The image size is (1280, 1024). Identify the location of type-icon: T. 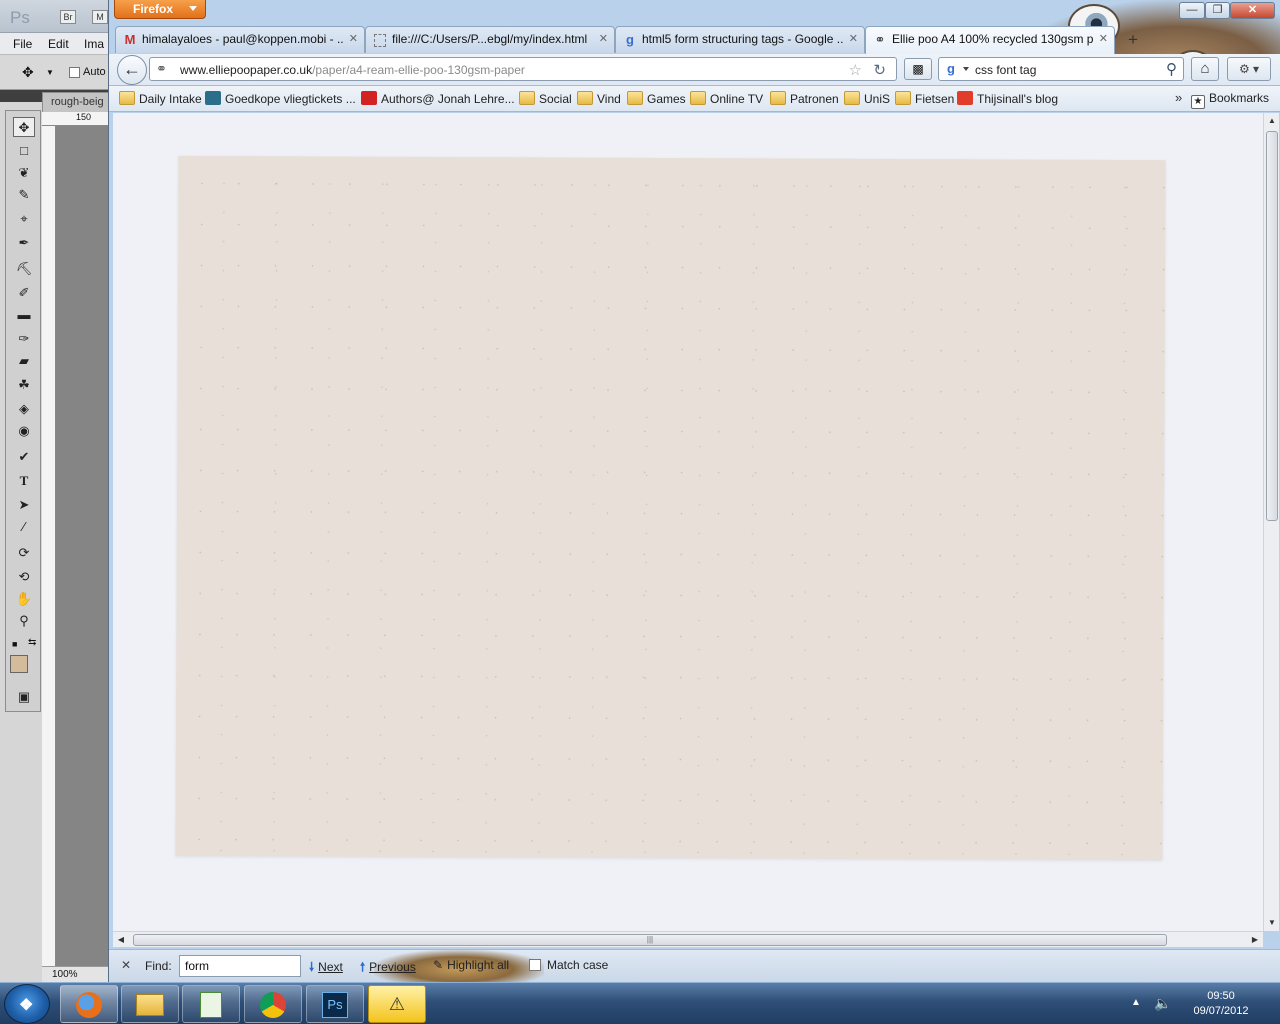
(24, 481).